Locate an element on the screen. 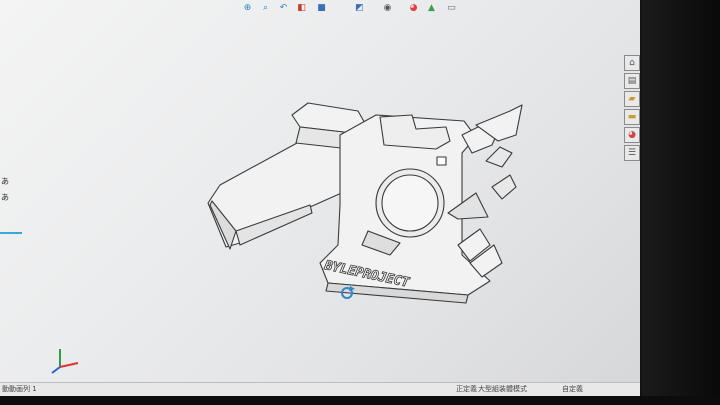 This screenshot has height=405, width=720. resources-icon: ▤ is located at coordinates (632, 81).